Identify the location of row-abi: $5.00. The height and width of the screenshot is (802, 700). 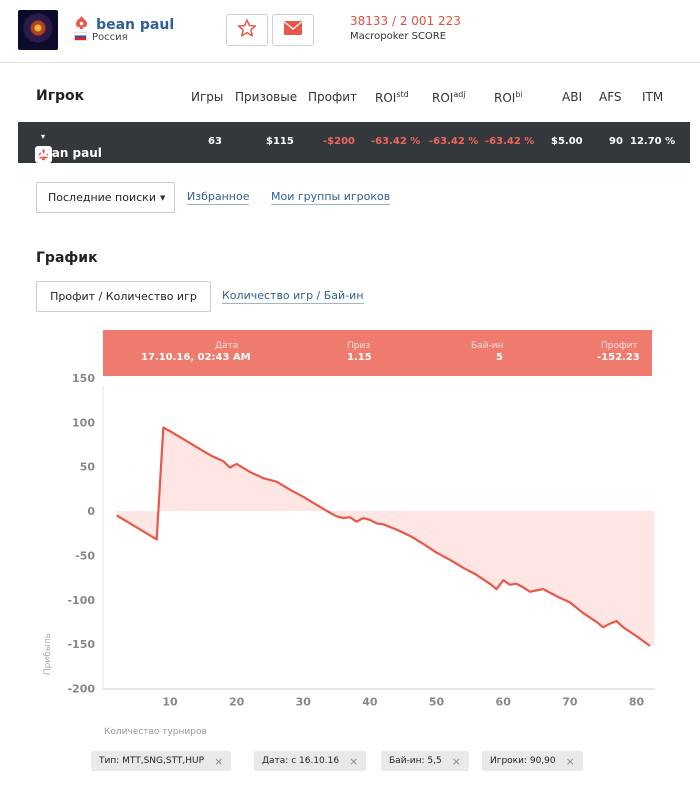
(567, 141).